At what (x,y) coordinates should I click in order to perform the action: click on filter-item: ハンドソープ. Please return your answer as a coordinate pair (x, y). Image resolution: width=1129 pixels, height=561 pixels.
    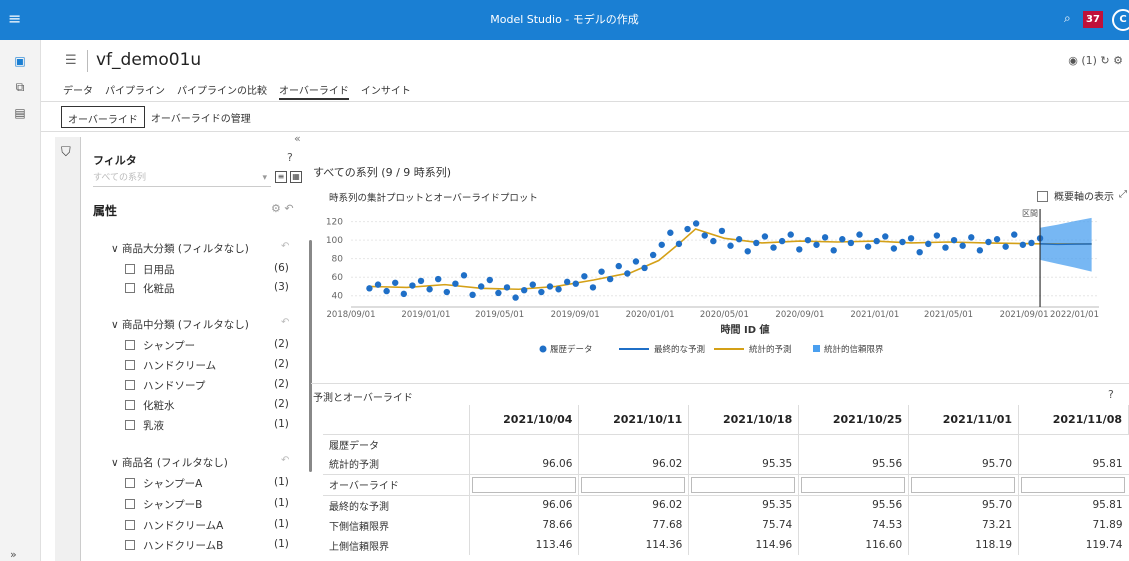
    Looking at the image, I should click on (165, 385).